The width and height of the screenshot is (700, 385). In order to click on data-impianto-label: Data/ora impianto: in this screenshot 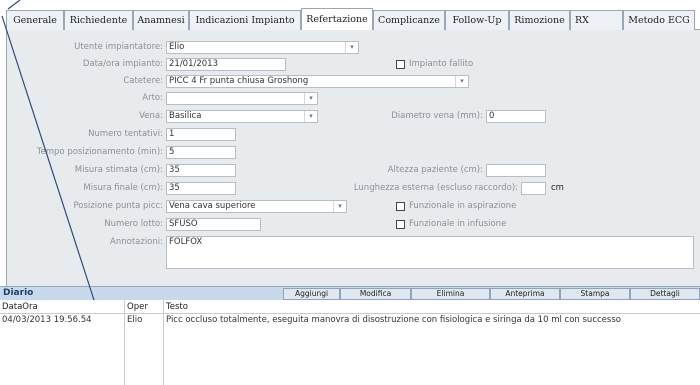, I will do `click(122, 64)`.